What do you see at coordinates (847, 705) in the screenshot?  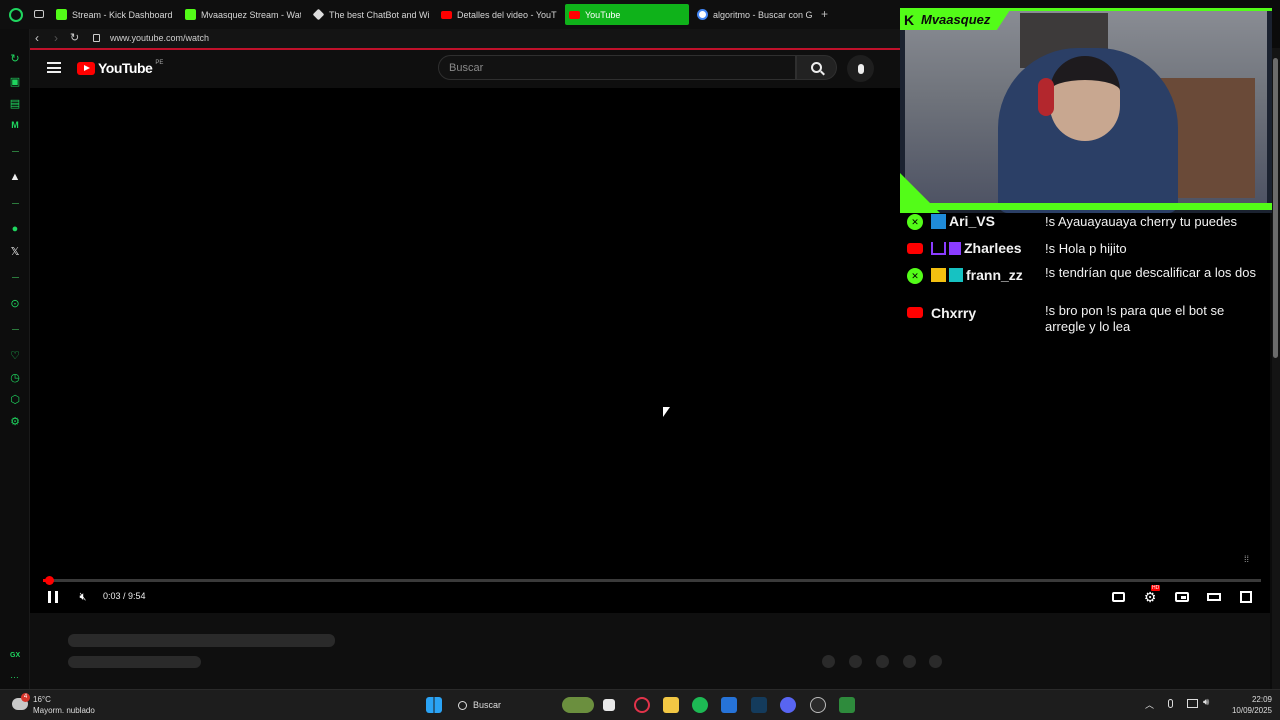 I see `app-icon` at bounding box center [847, 705].